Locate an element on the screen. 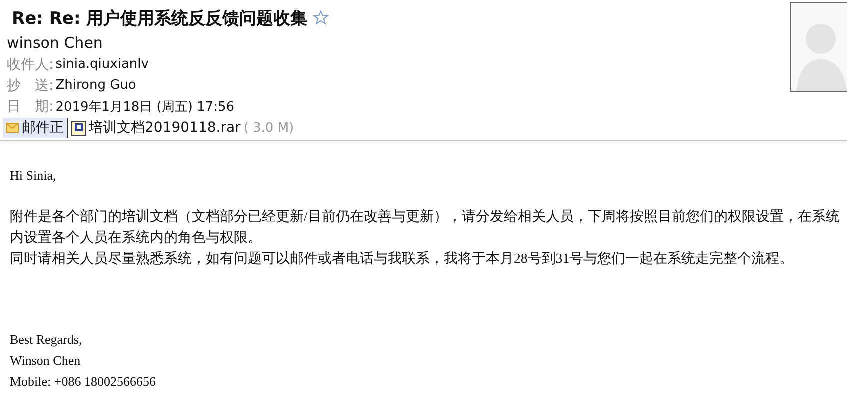 Image resolution: width=847 pixels, height=416 pixels. greeting-text: Hi Sinia, is located at coordinates (34, 176).